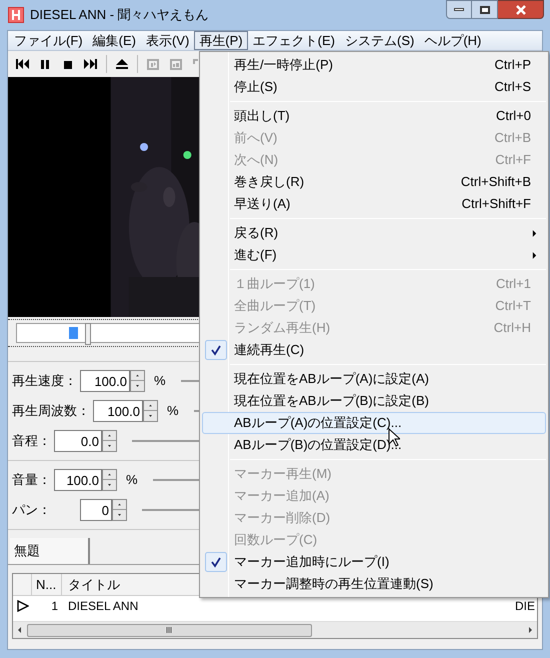 This screenshot has height=658, width=550. What do you see at coordinates (51, 411) in the screenshot?
I see `control-label: 再生周波数：` at bounding box center [51, 411].